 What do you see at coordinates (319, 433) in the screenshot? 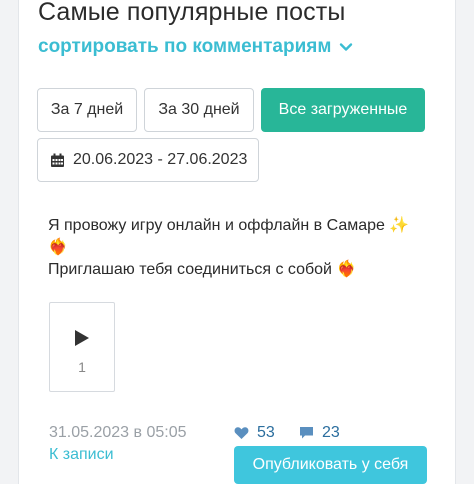
I see `comments-stat: 23` at bounding box center [319, 433].